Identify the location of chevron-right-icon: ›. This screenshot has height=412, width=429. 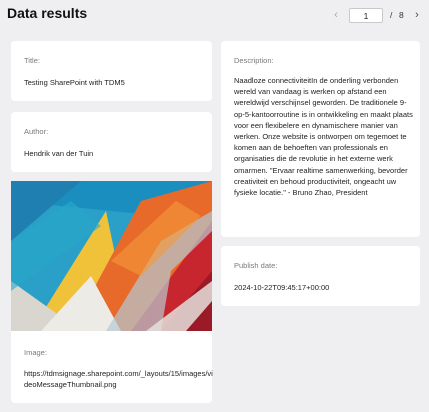
(417, 15).